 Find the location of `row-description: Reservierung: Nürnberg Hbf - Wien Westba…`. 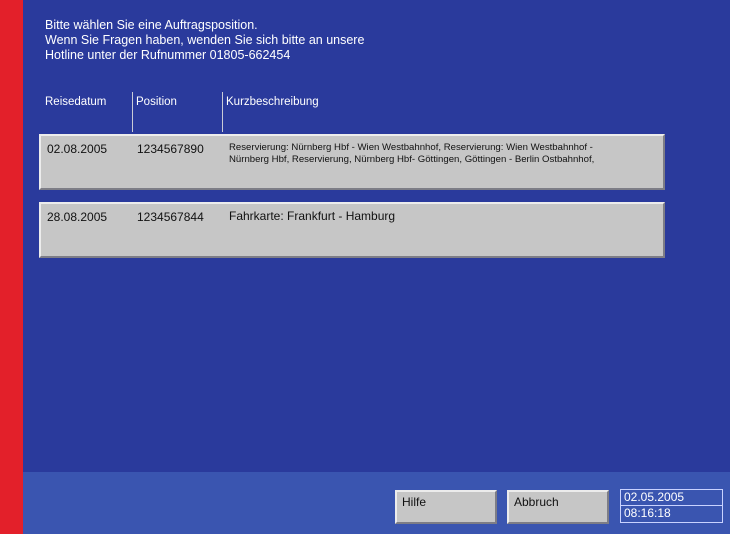

row-description: Reservierung: Nürnberg Hbf - Wien Westba… is located at coordinates (445, 154).